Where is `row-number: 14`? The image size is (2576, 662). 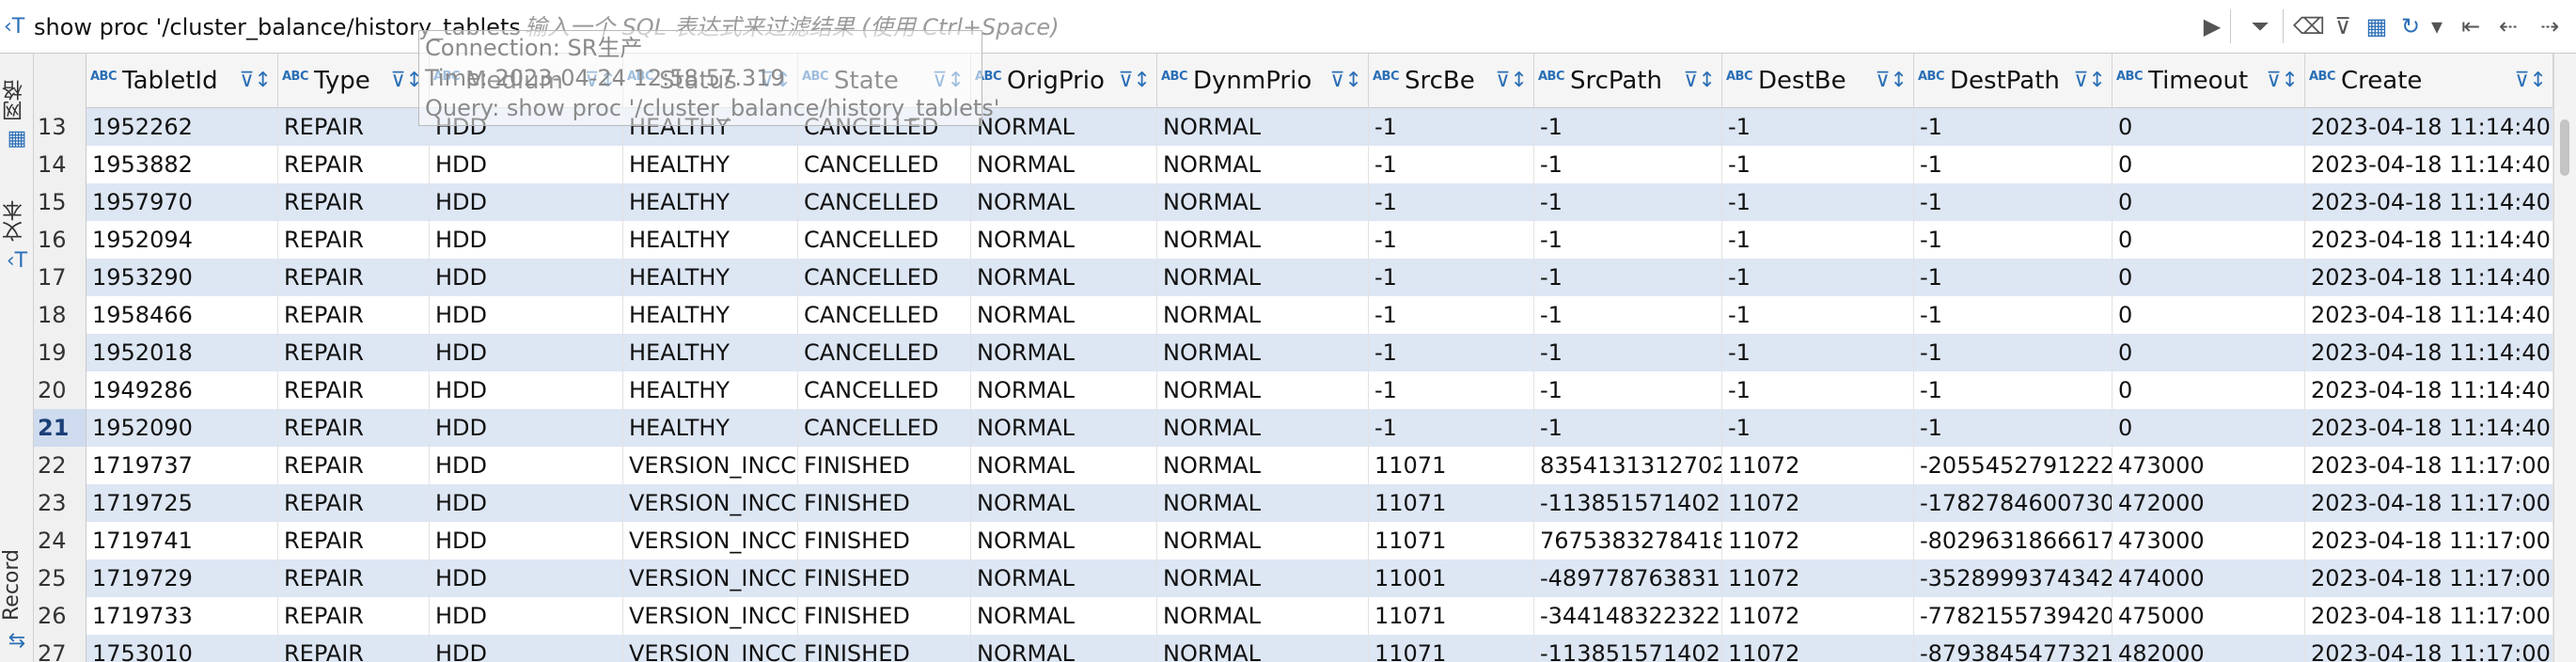 row-number: 14 is located at coordinates (60, 164).